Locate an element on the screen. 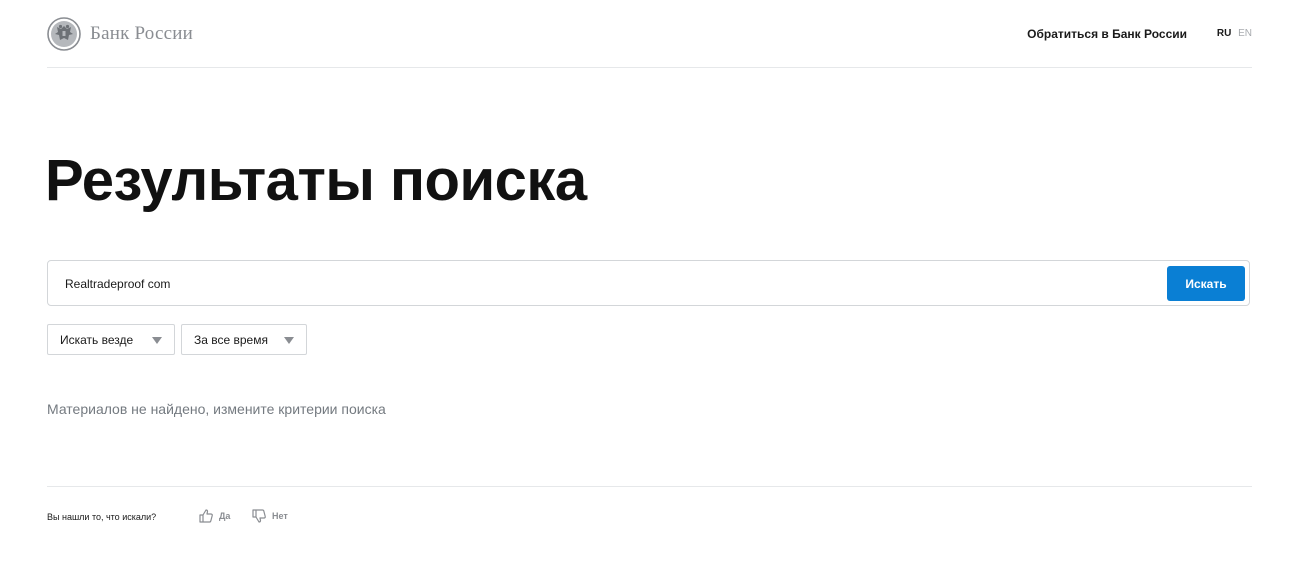 The width and height of the screenshot is (1294, 564). thumbs-up-icon is located at coordinates (206, 516).